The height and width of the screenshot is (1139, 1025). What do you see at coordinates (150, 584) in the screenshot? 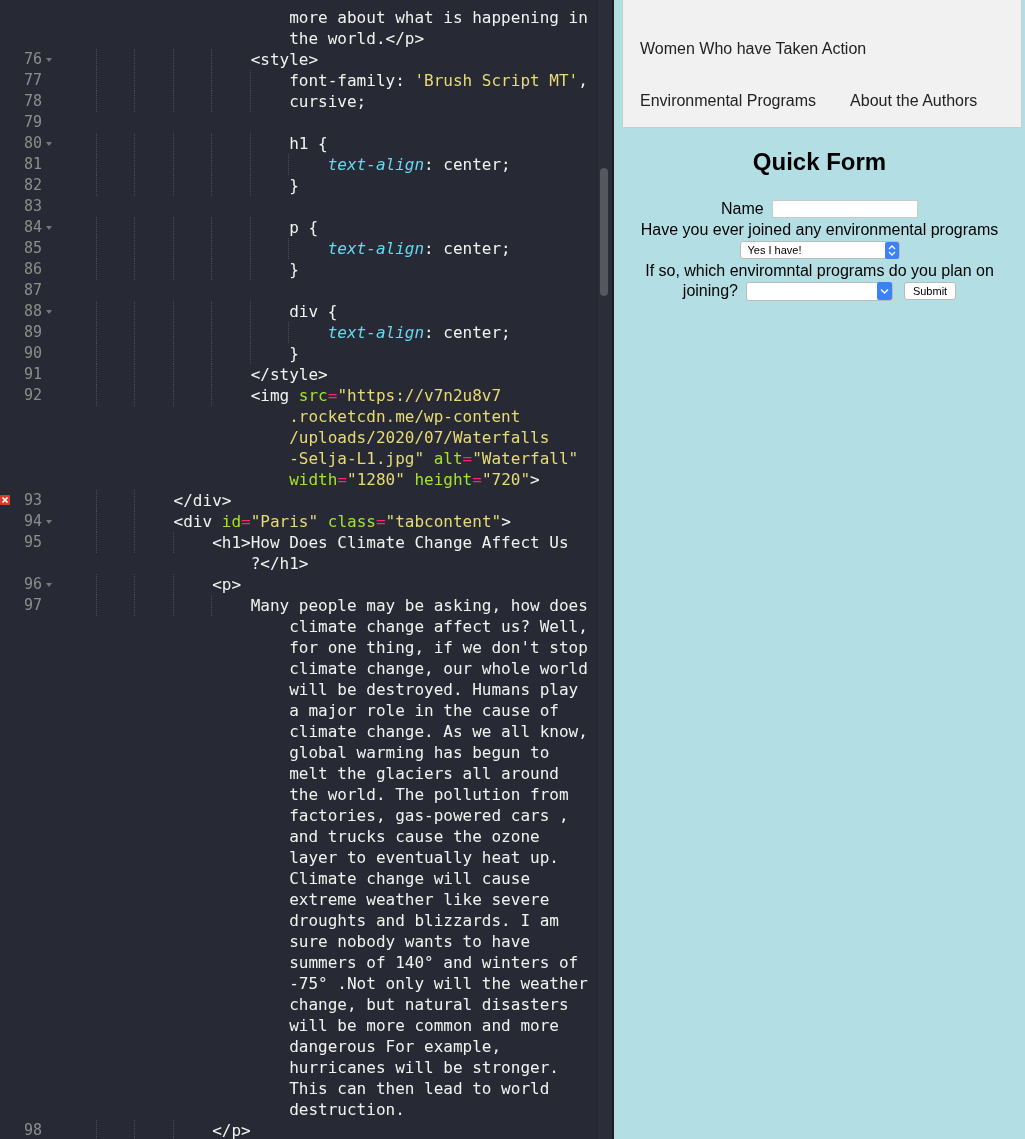
I see `code-line: <p>` at bounding box center [150, 584].